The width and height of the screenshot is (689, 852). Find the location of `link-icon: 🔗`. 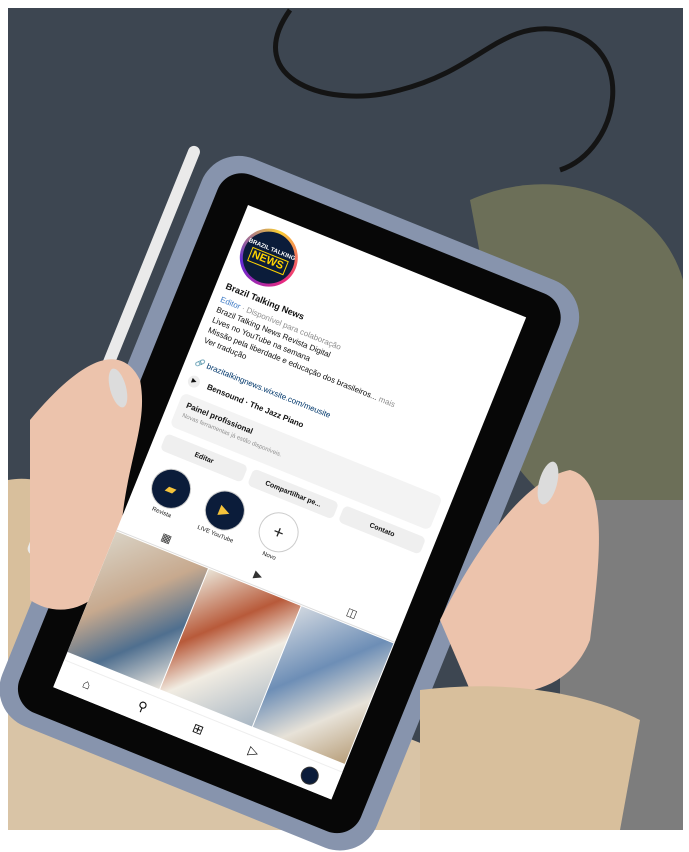

link-icon: 🔗 is located at coordinates (200, 363).